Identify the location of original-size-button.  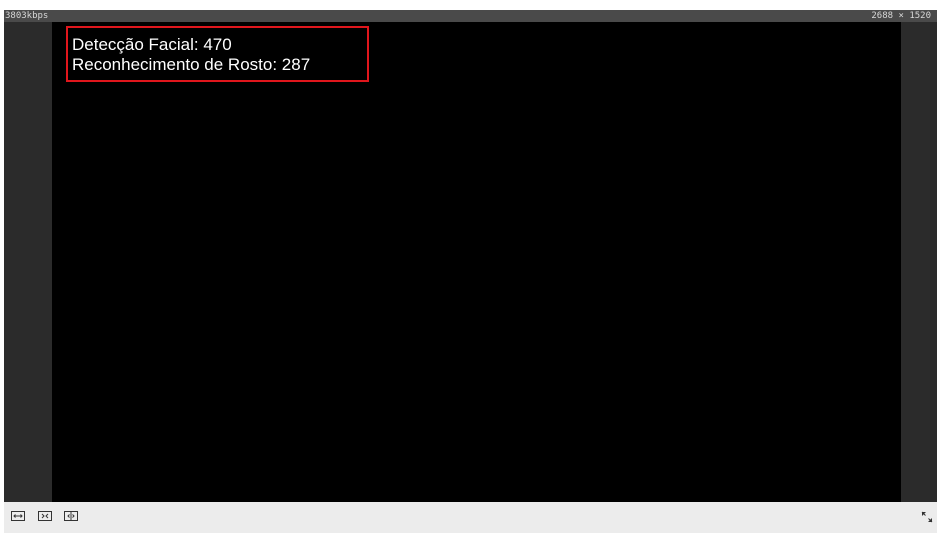
(71, 516).